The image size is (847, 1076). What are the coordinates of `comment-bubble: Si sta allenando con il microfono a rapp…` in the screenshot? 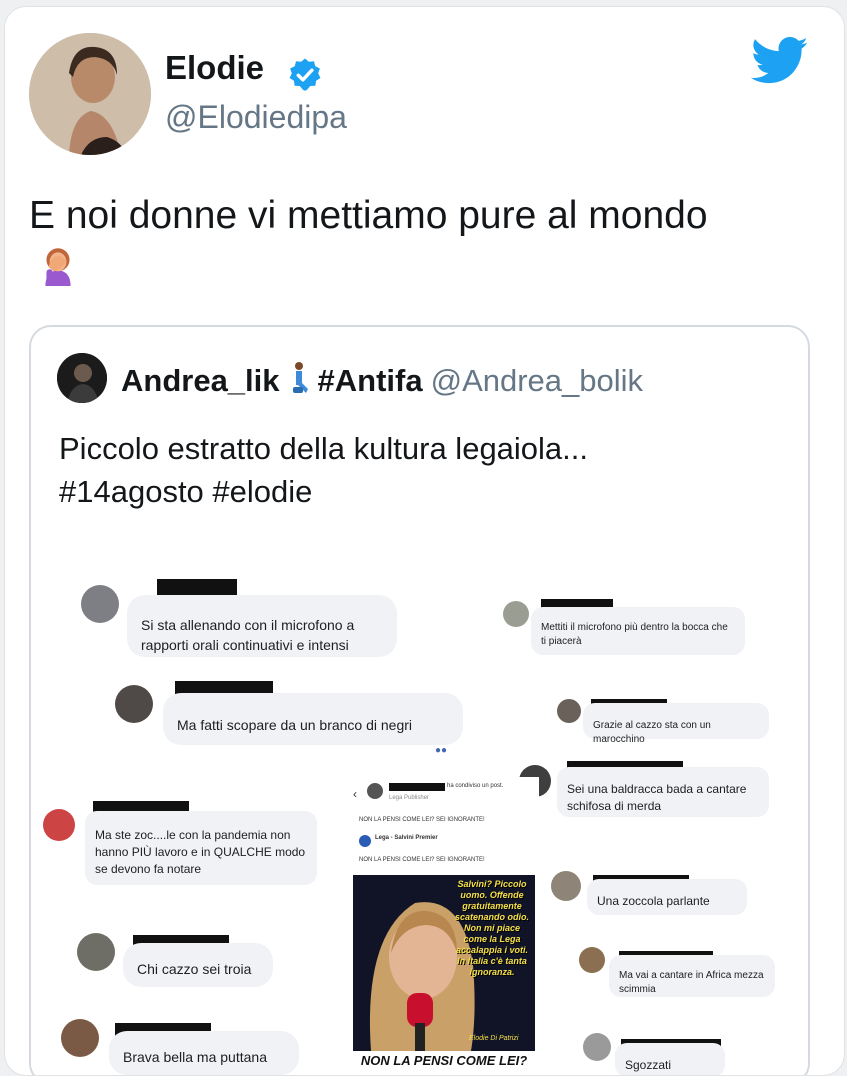 It's located at (262, 626).